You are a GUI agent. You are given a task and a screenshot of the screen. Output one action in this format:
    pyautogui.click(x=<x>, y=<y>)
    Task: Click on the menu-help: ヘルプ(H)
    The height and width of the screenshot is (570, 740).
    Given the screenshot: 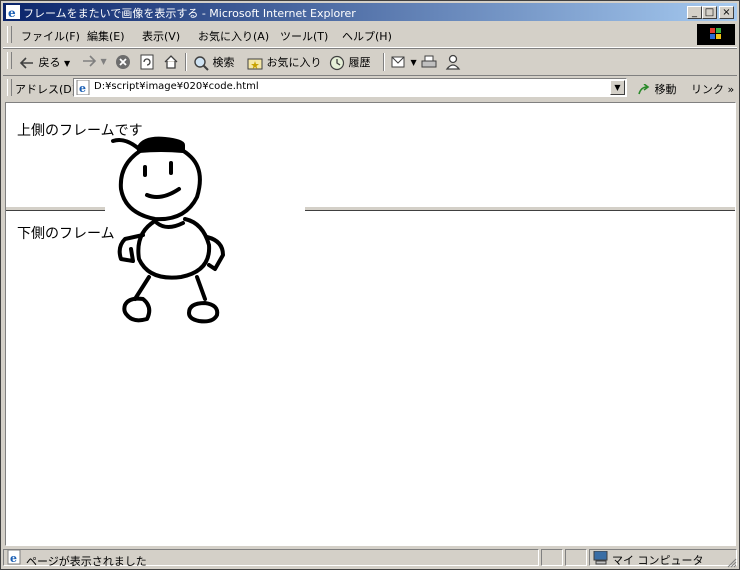 What is the action you would take?
    pyautogui.click(x=367, y=36)
    